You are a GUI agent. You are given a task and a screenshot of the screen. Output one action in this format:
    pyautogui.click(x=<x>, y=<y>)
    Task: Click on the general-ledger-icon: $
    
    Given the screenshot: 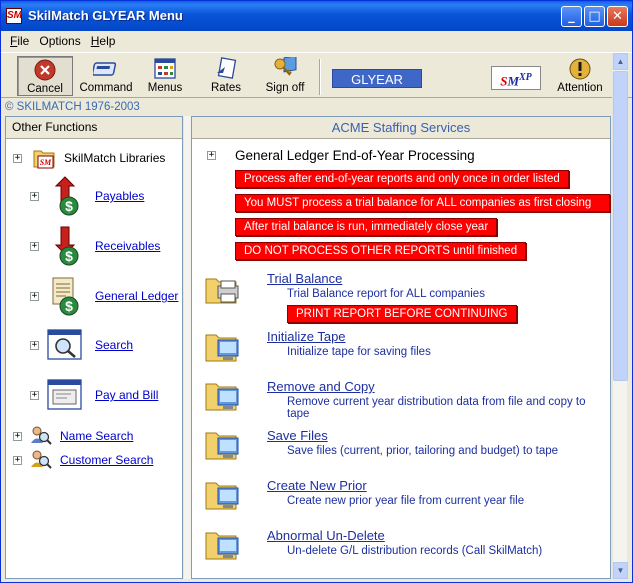 What is the action you would take?
    pyautogui.click(x=65, y=296)
    